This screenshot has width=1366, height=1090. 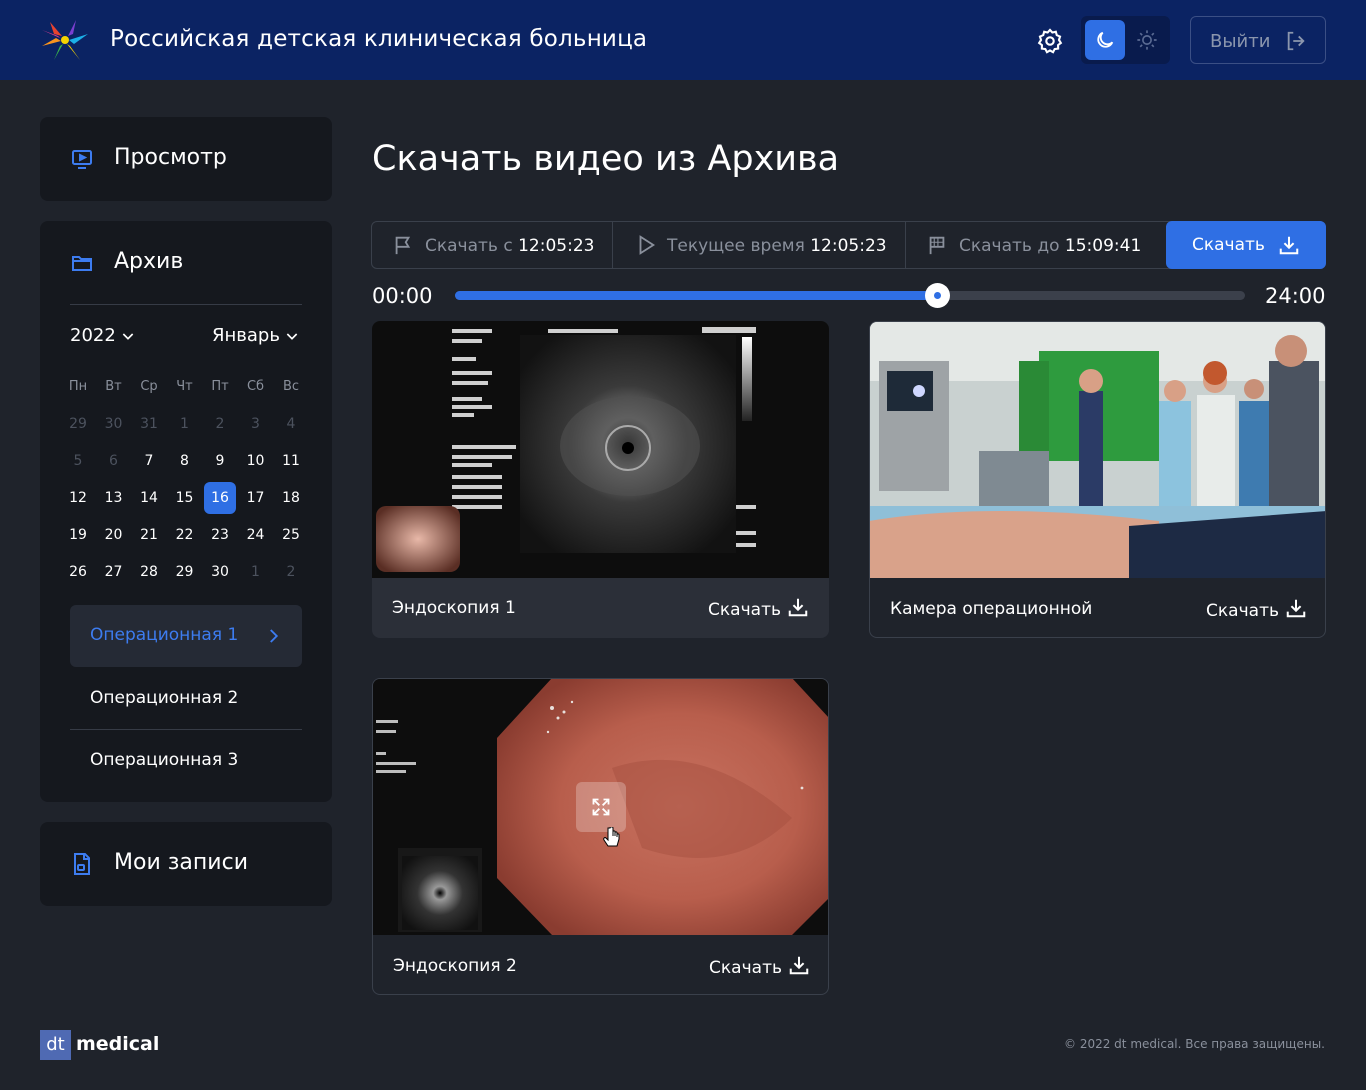 I want to click on current-time-label: Текущее время, so click(x=736, y=246).